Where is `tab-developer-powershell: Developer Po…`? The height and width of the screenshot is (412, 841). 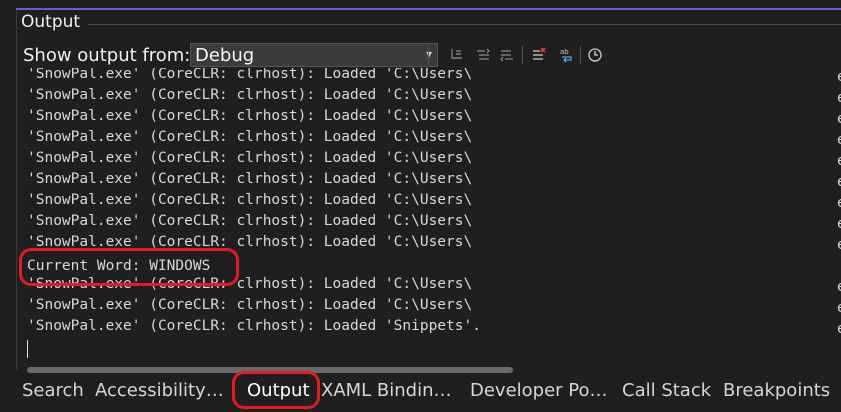 tab-developer-powershell: Developer Po… is located at coordinates (539, 390).